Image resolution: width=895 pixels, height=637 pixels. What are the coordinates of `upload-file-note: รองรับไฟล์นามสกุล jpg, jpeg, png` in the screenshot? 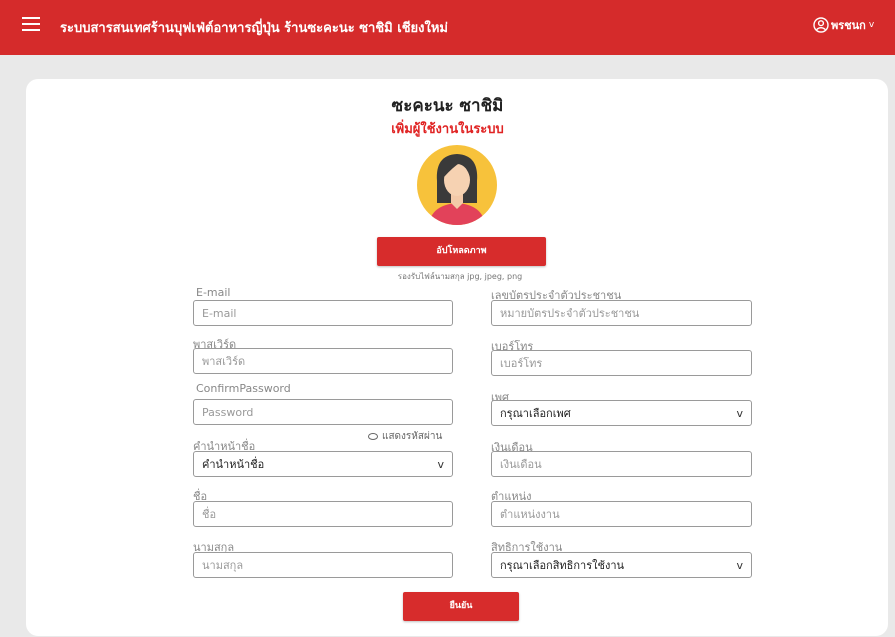 It's located at (460, 276).